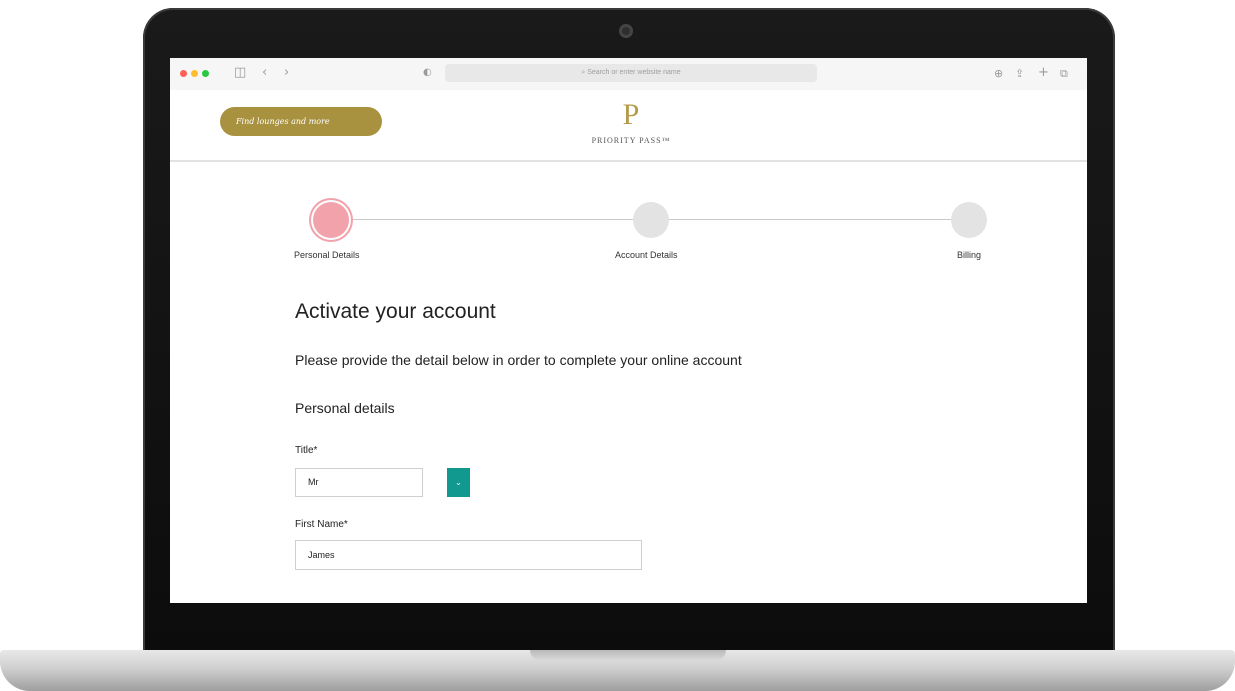 The image size is (1235, 691). What do you see at coordinates (631, 140) in the screenshot?
I see `logo-text: PRIORITY PASS™` at bounding box center [631, 140].